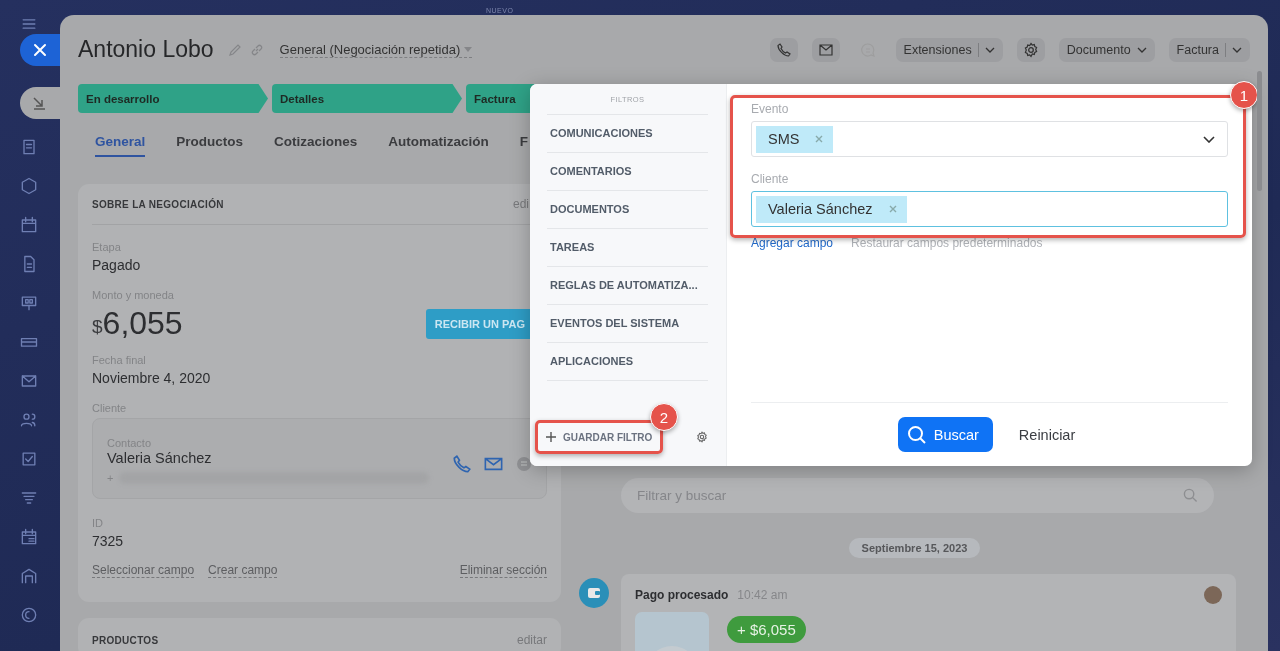 The width and height of the screenshot is (1280, 651). Describe the element at coordinates (1213, 595) in the screenshot. I see `avatar` at that location.